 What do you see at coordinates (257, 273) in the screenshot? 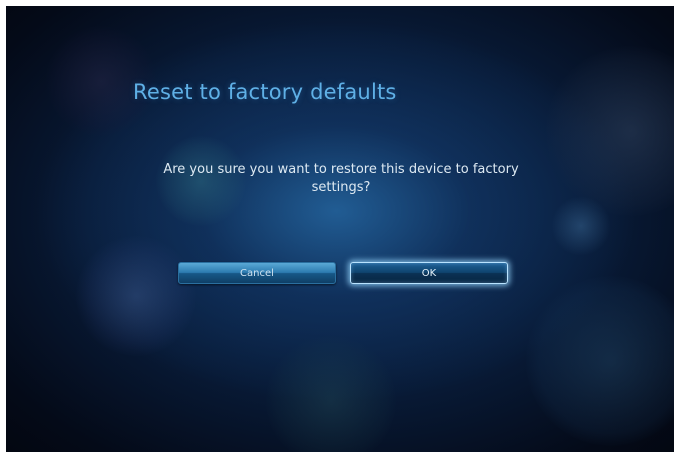
I see `cancel-button: Cancel` at bounding box center [257, 273].